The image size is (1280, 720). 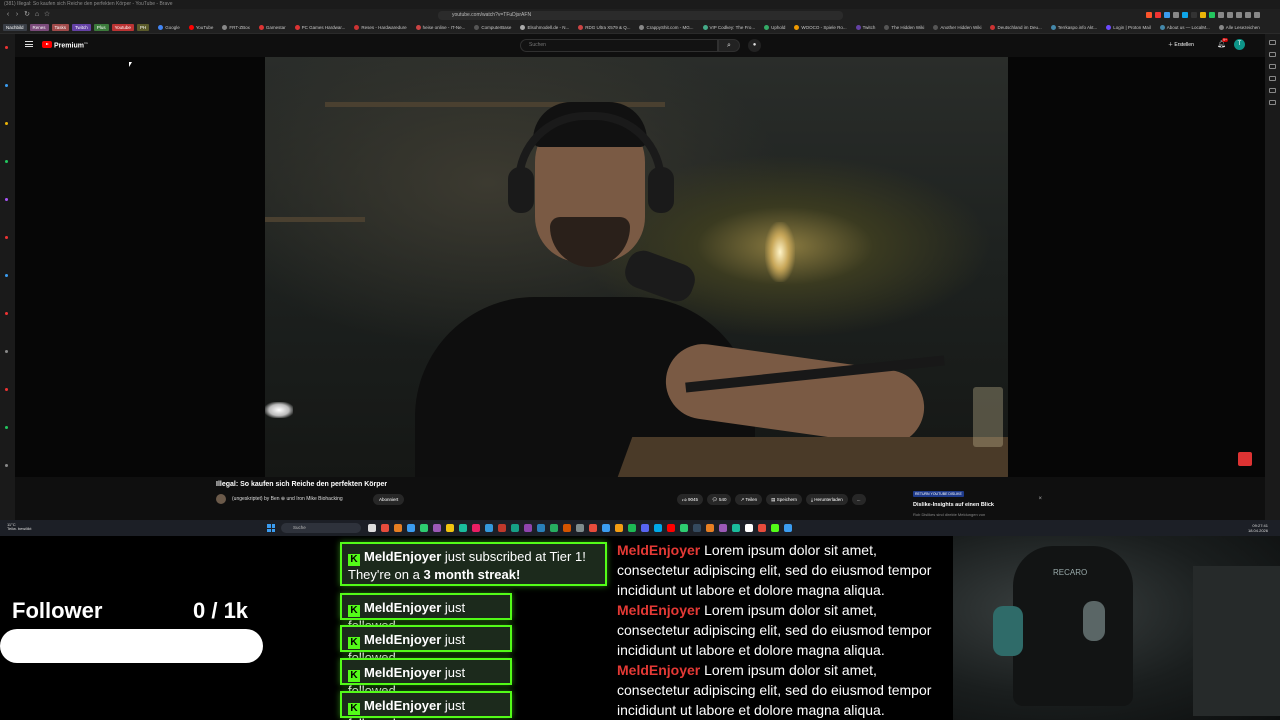 I want to click on bookmark-folder: Renes, so click(x=39, y=27).